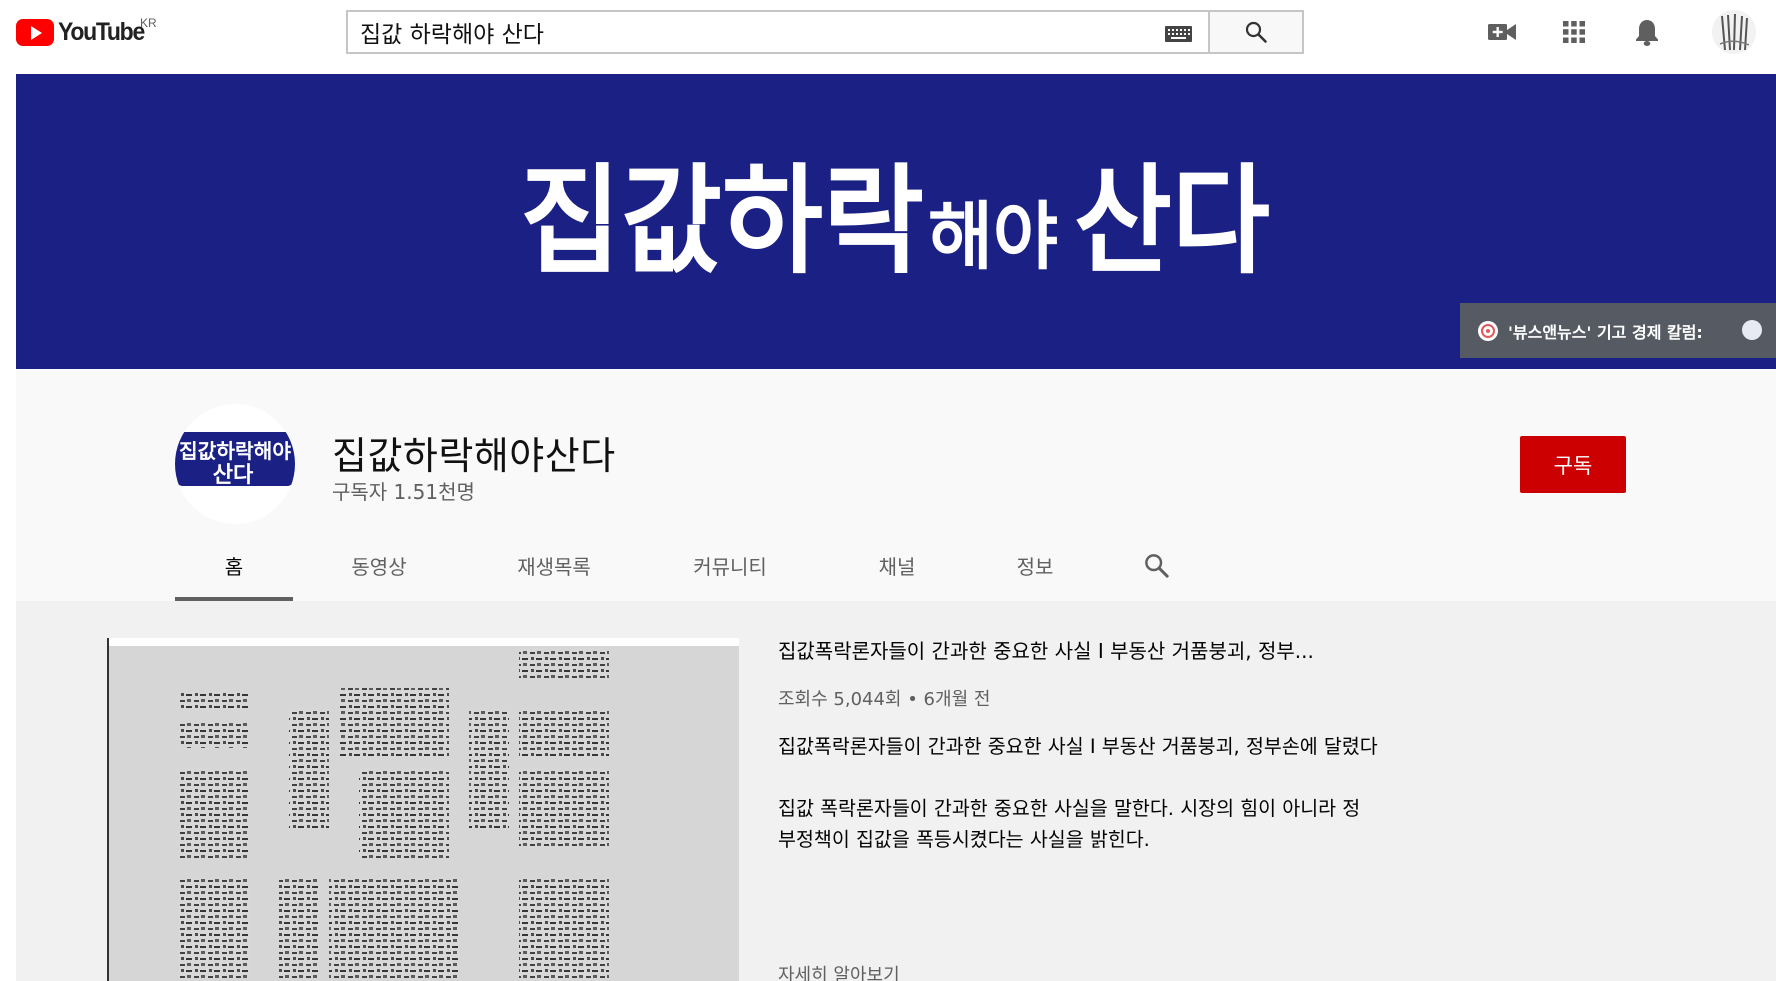  What do you see at coordinates (474, 456) in the screenshot?
I see `channel-name: 집값하락해야산다` at bounding box center [474, 456].